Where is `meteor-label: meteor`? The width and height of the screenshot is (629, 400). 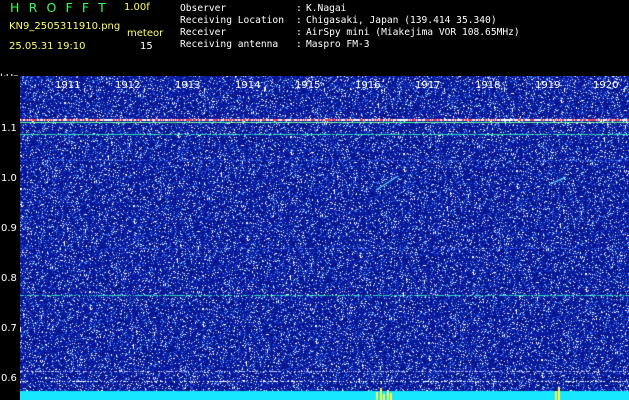
meteor-label: meteor is located at coordinates (145, 33).